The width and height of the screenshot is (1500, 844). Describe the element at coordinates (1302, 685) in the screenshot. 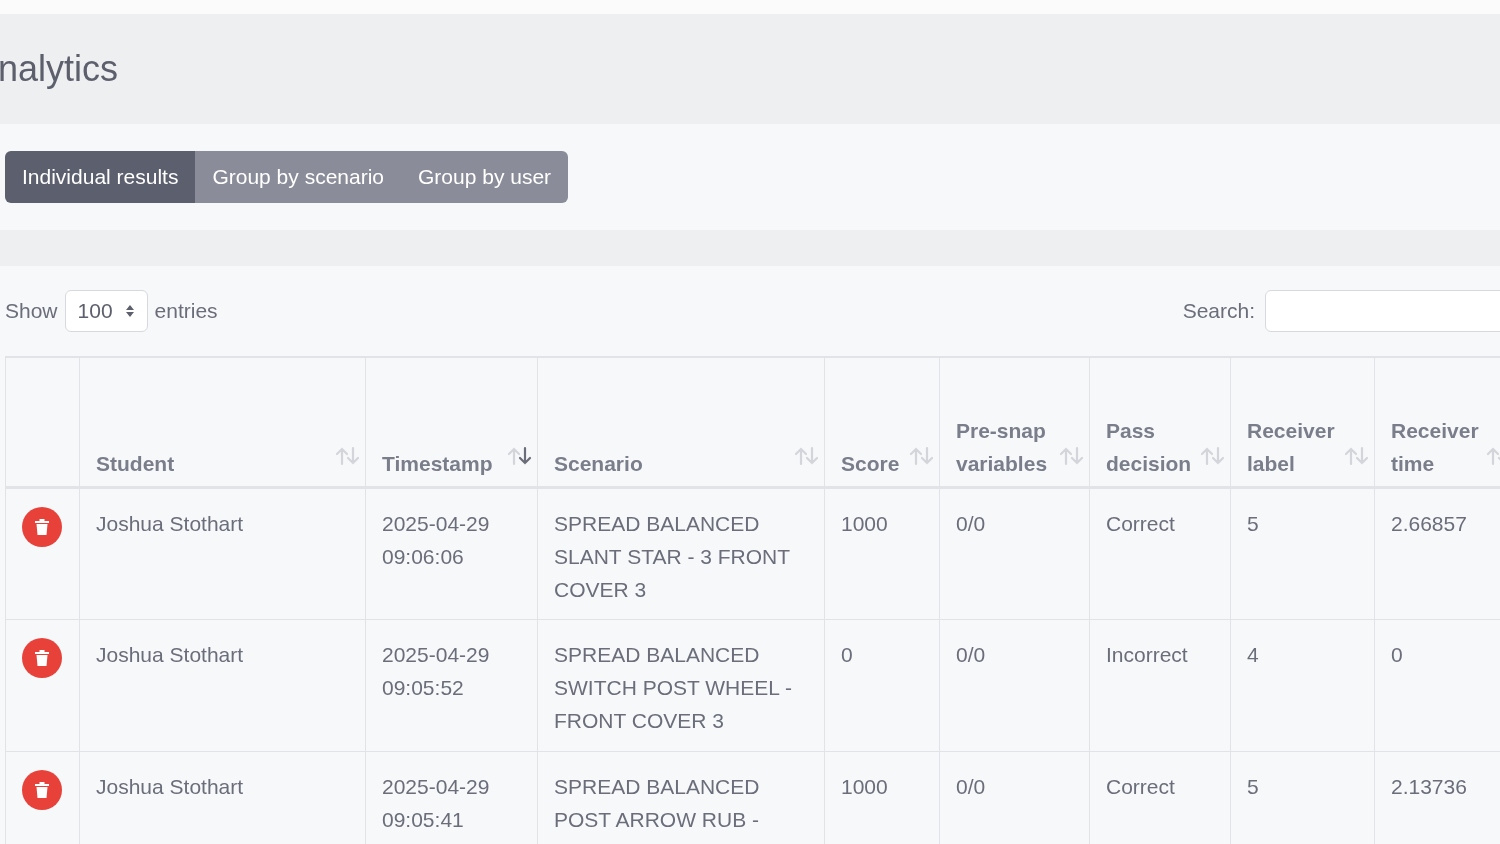

I see `table-cell: 4` at that location.